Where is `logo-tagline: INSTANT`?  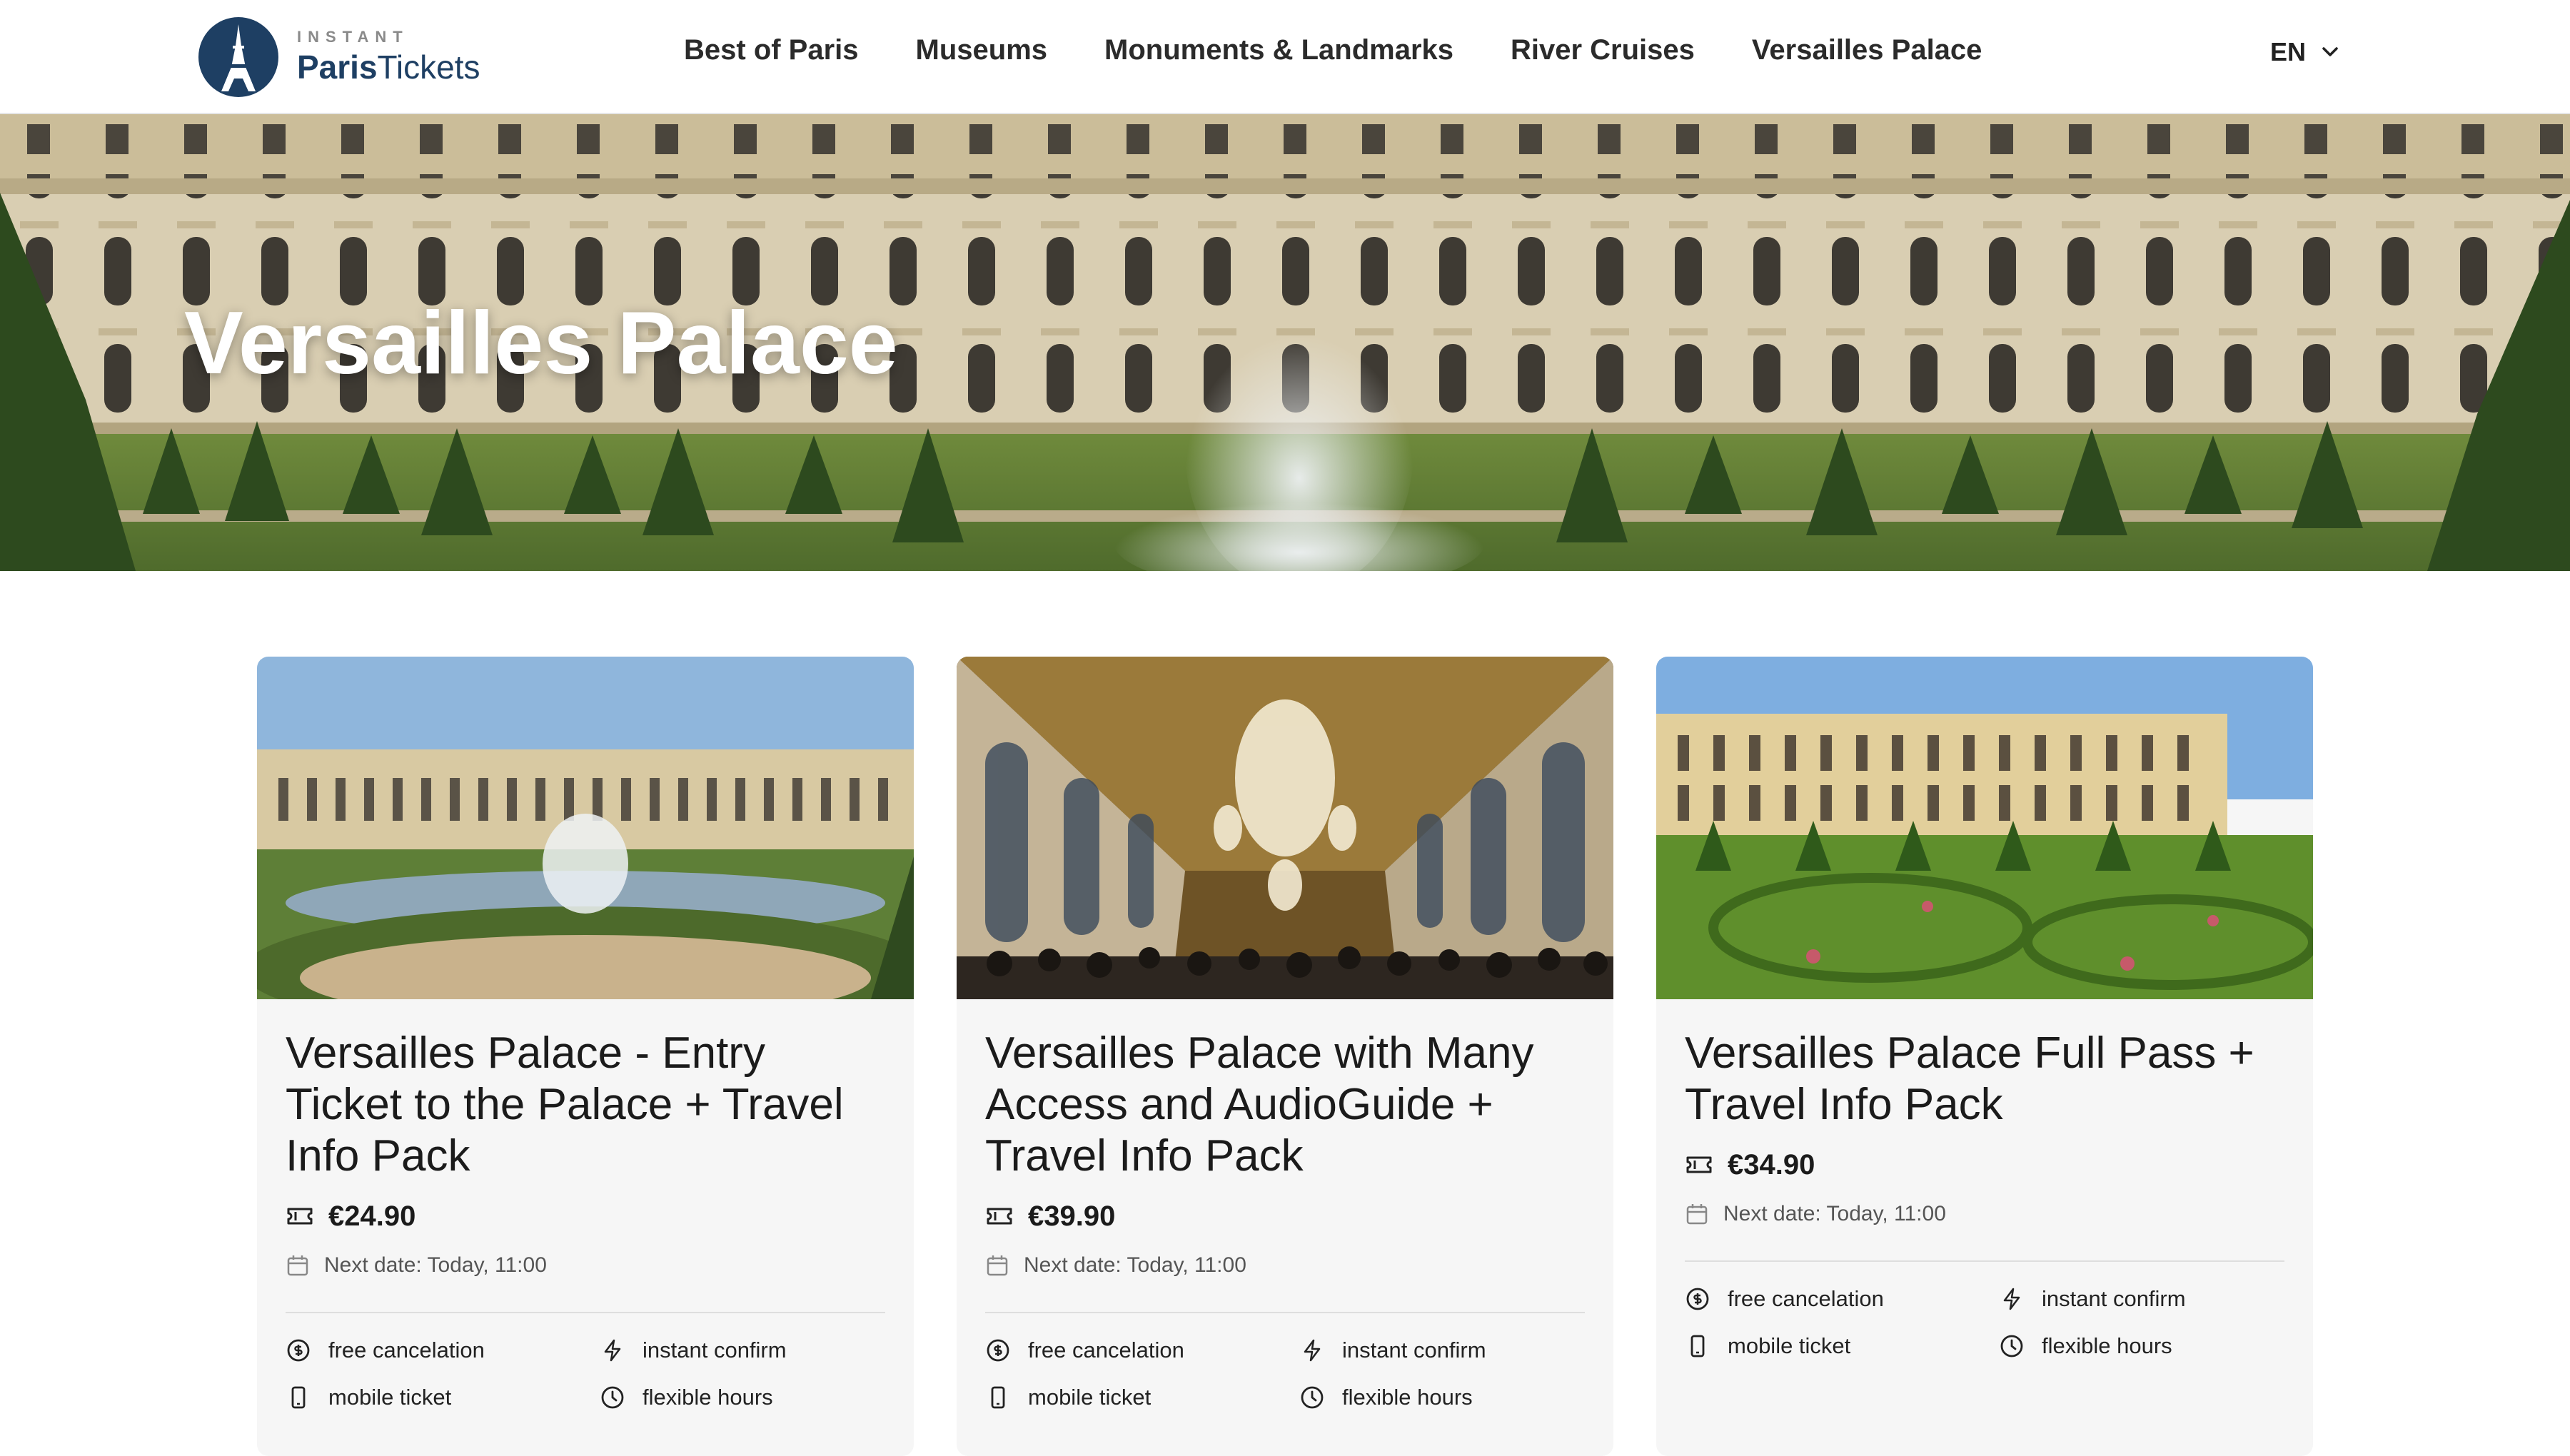
logo-tagline: INSTANT is located at coordinates (353, 37).